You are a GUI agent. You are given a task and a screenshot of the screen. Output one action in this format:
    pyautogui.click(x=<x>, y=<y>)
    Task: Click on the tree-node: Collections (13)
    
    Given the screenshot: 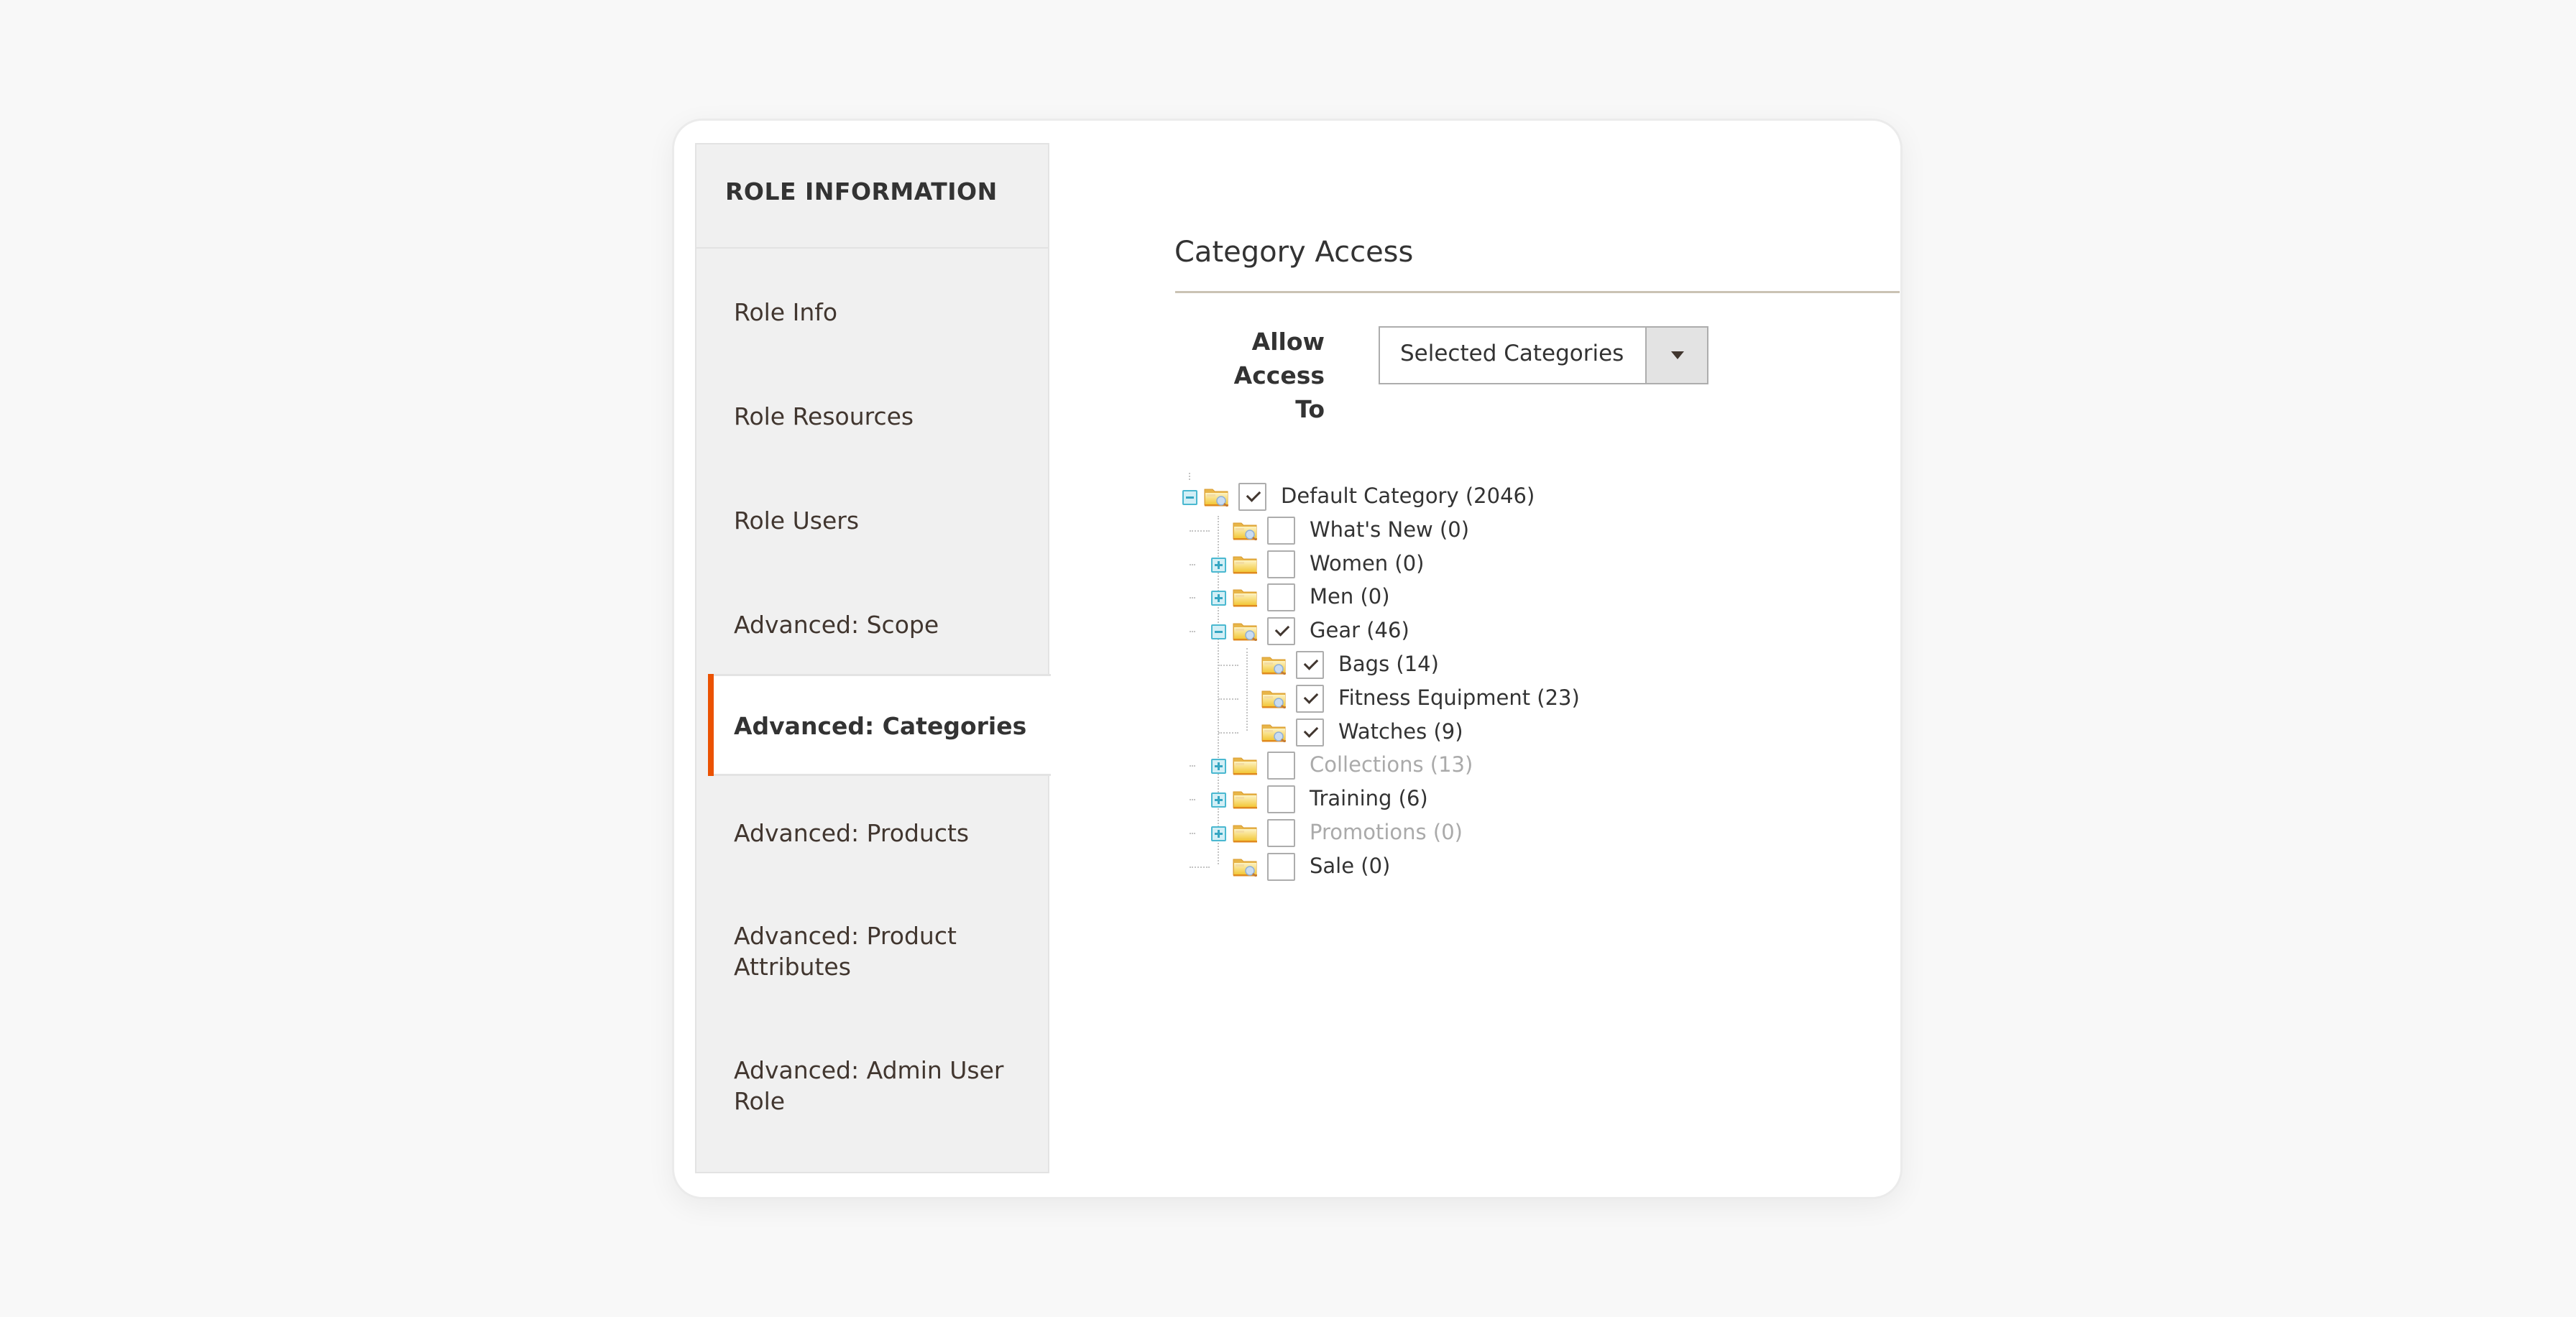 What is the action you would take?
    pyautogui.click(x=1416, y=765)
    